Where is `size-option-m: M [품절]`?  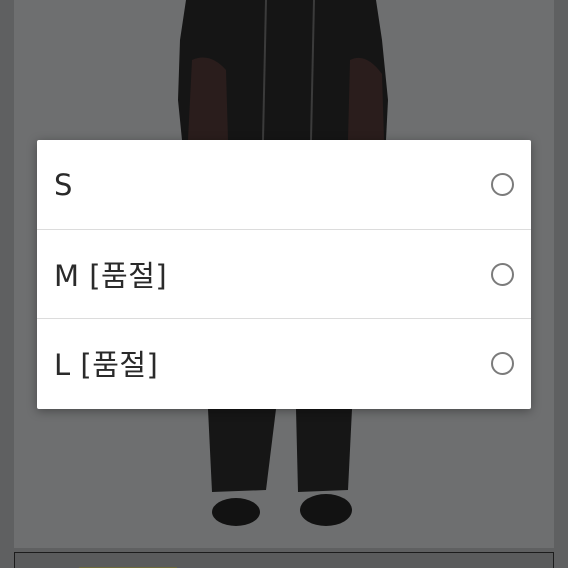 size-option-m: M [품절] is located at coordinates (284, 273).